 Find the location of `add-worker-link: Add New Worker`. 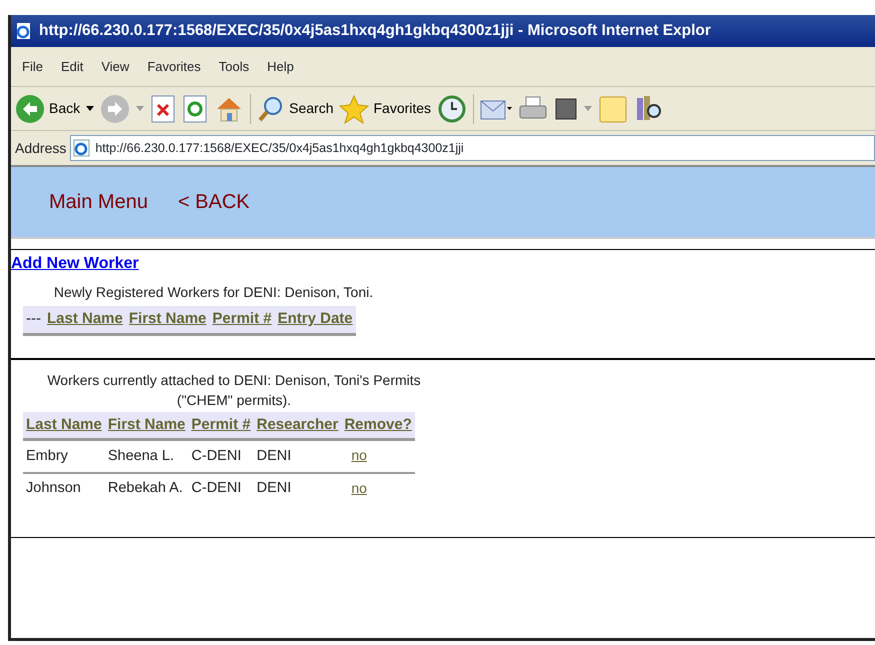

add-worker-link: Add New Worker is located at coordinates (75, 264).